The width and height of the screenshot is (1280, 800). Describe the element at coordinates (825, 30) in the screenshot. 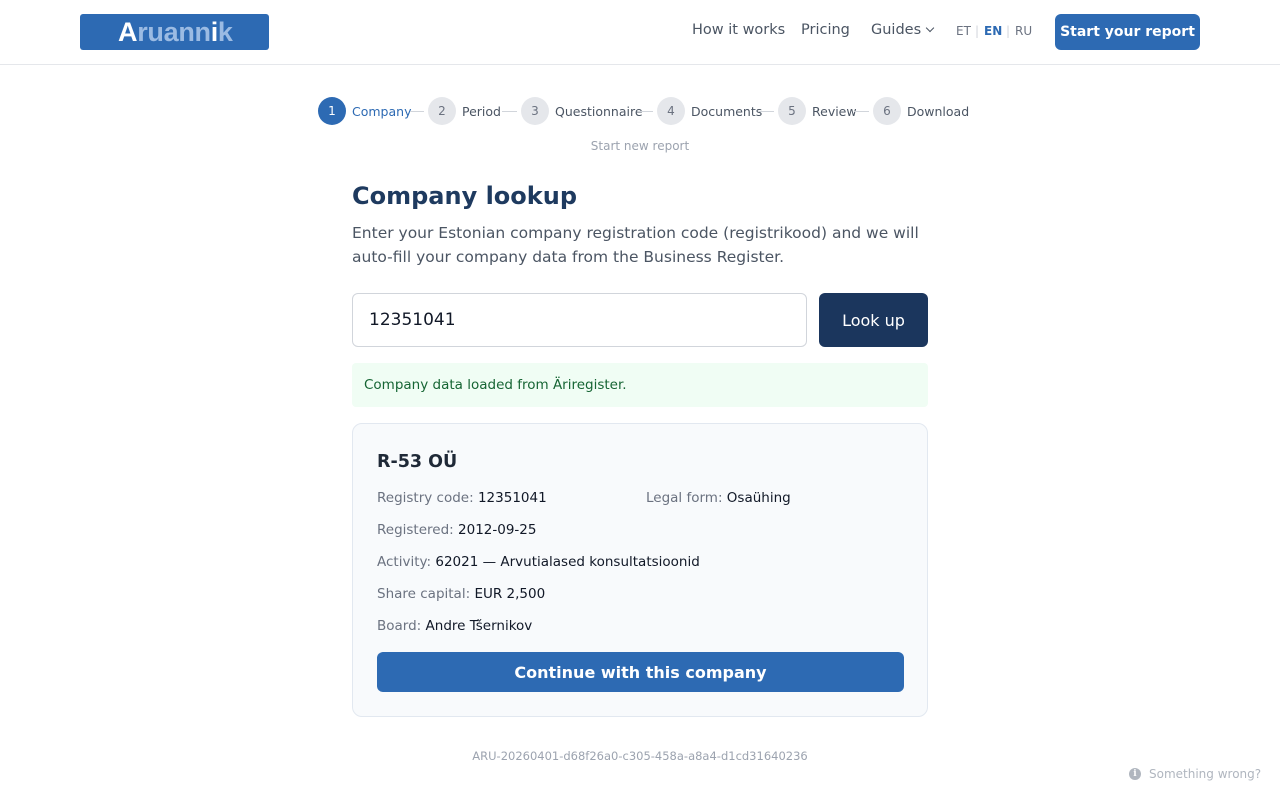

I see `nav-pricing: Pricing` at that location.